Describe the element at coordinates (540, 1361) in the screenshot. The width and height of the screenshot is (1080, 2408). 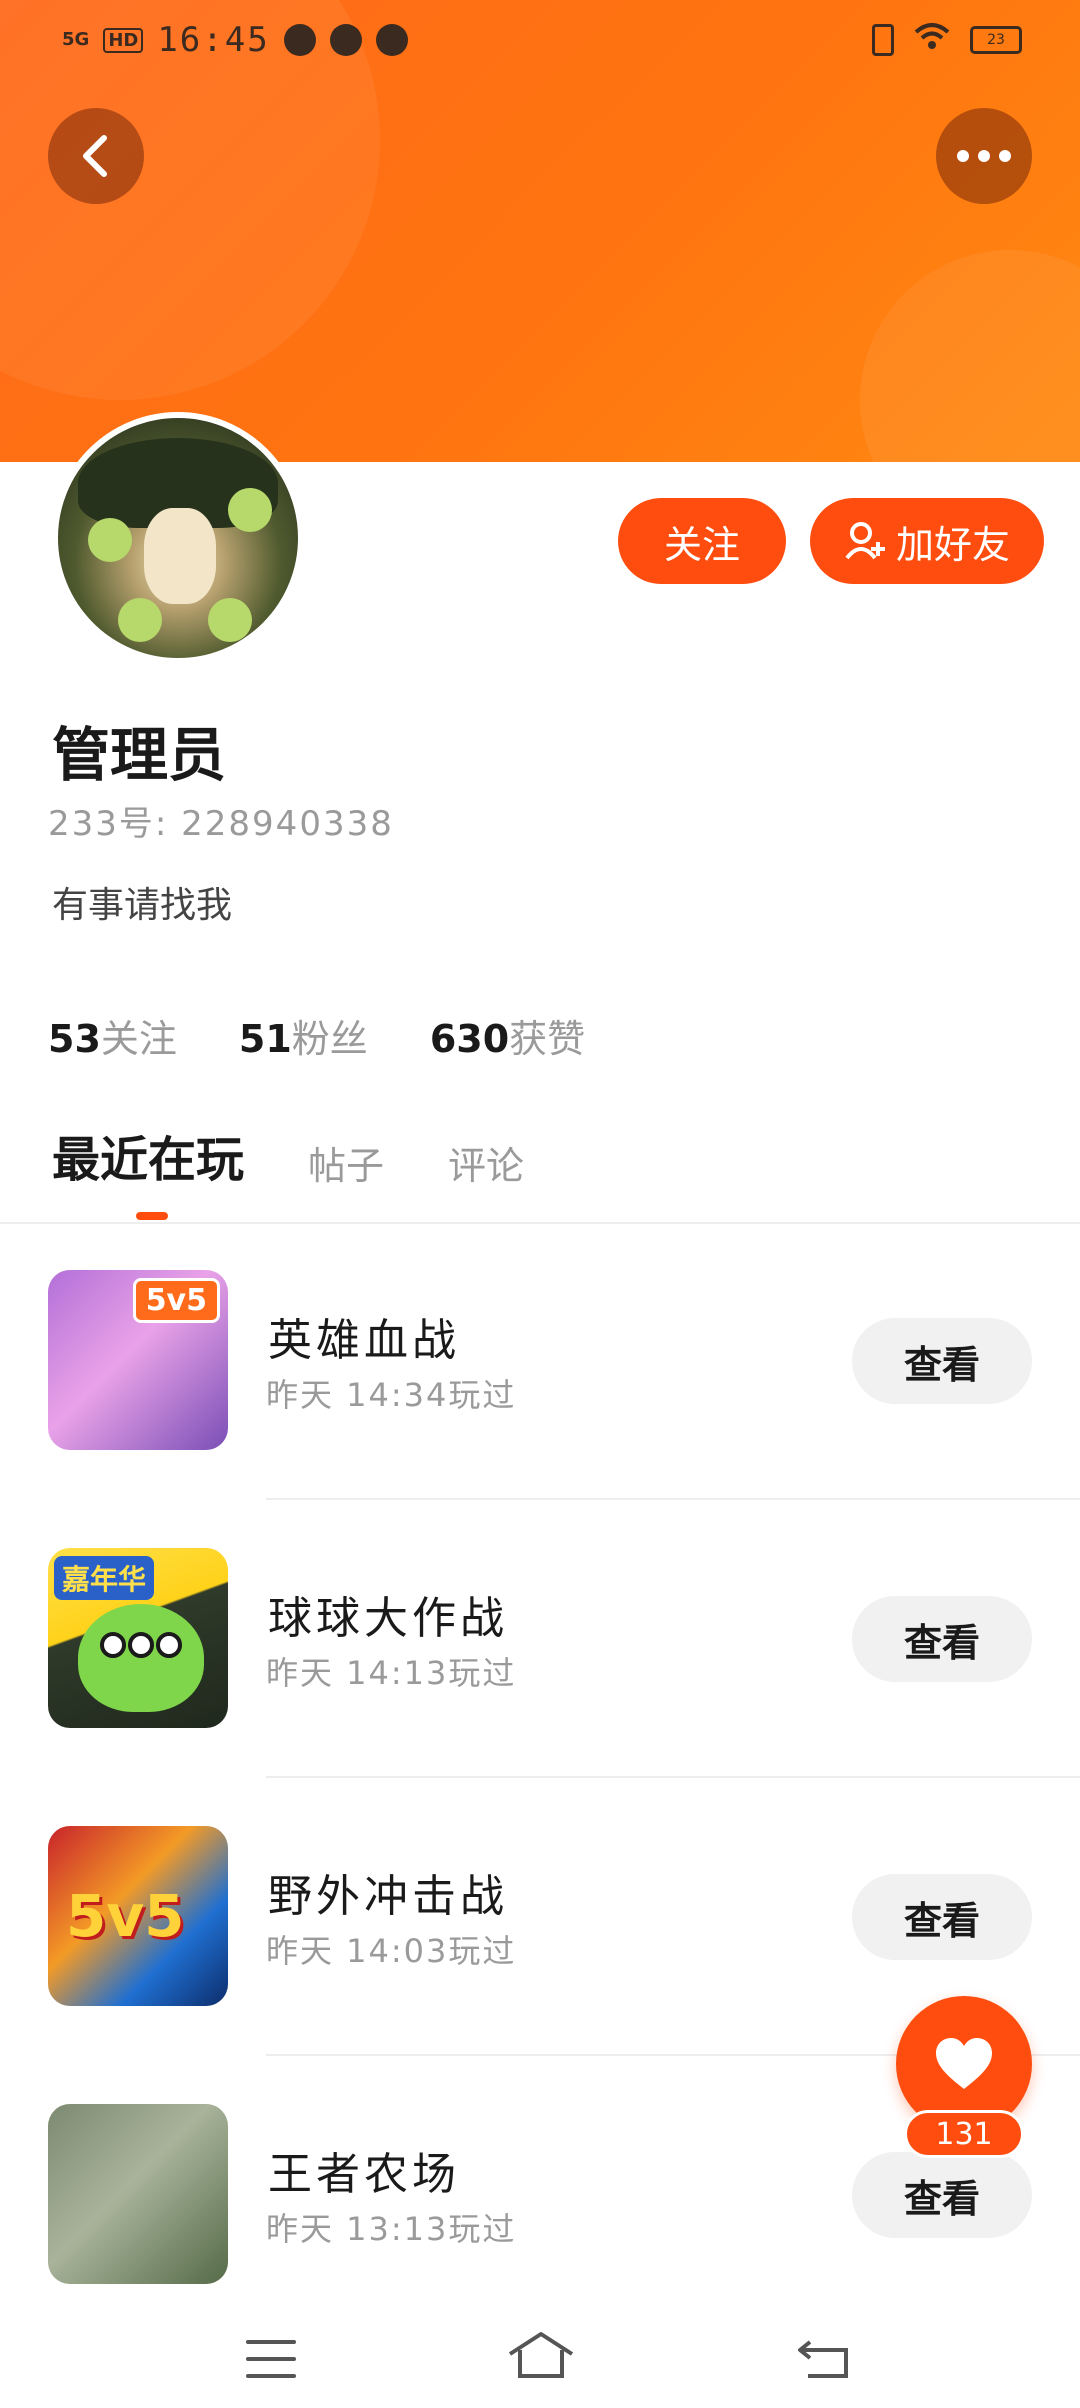
I see `game-row: 5v5 英雄血战 昨天 14:34玩过 查看` at that location.